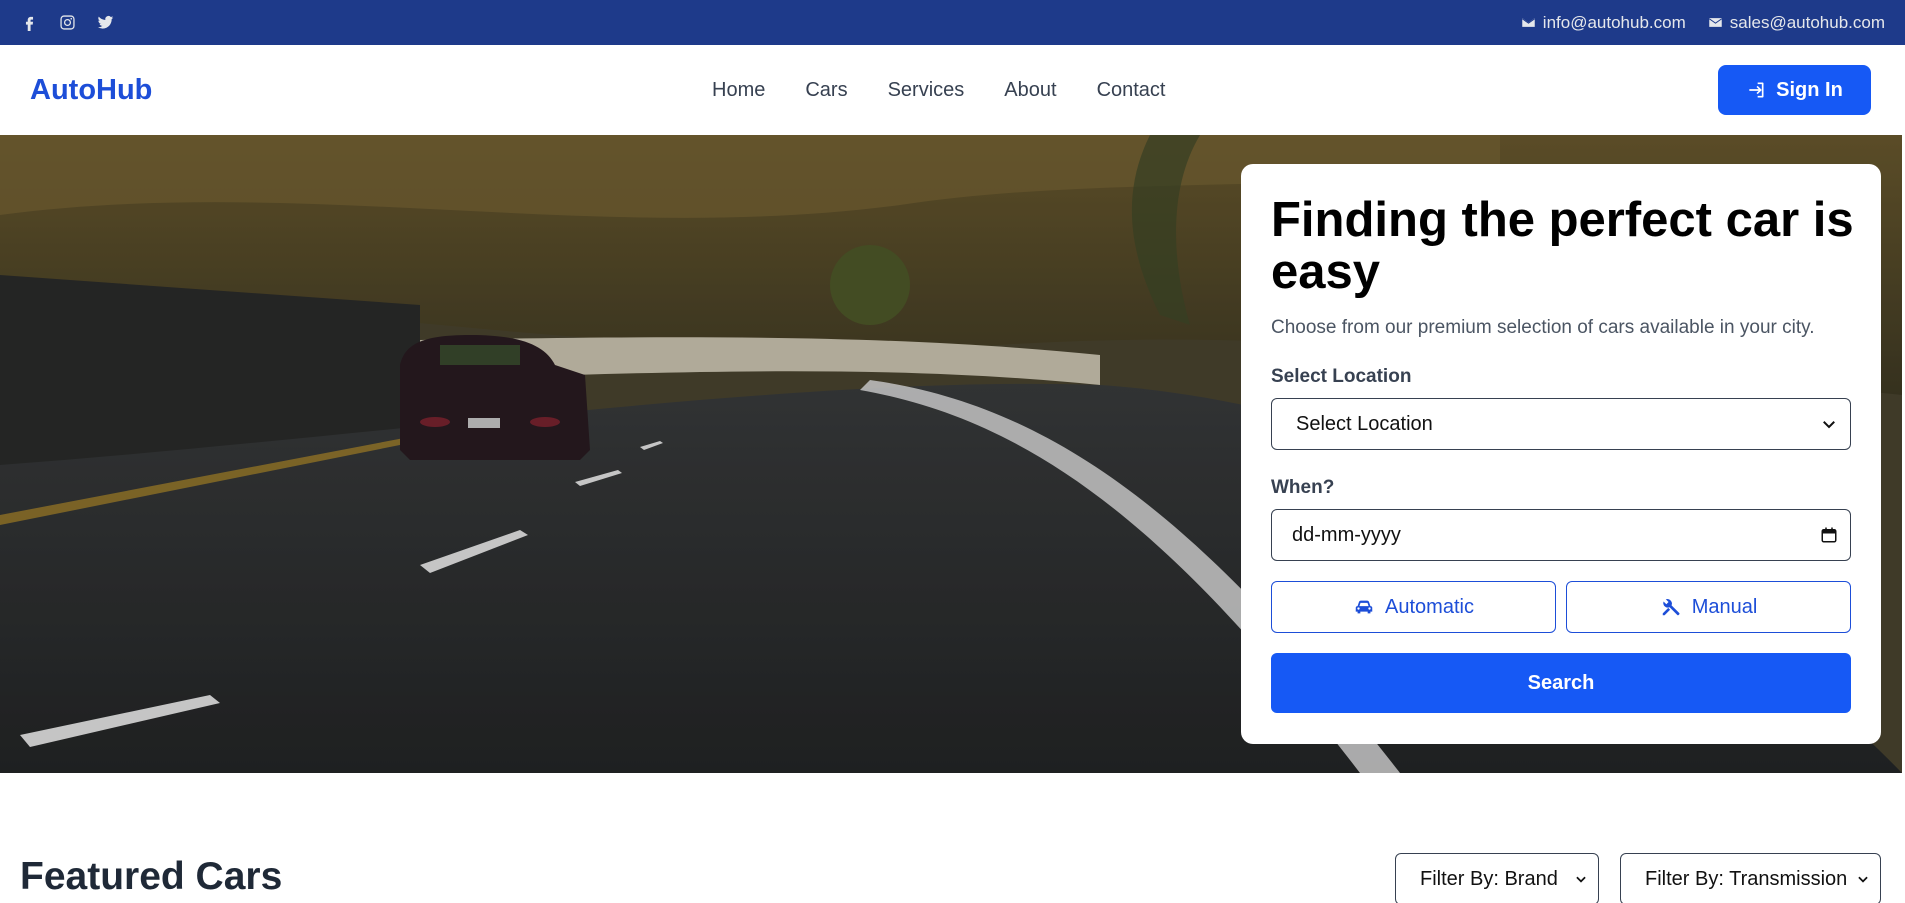 The image size is (1905, 903). I want to click on brand-logo: AutoHub, so click(91, 90).